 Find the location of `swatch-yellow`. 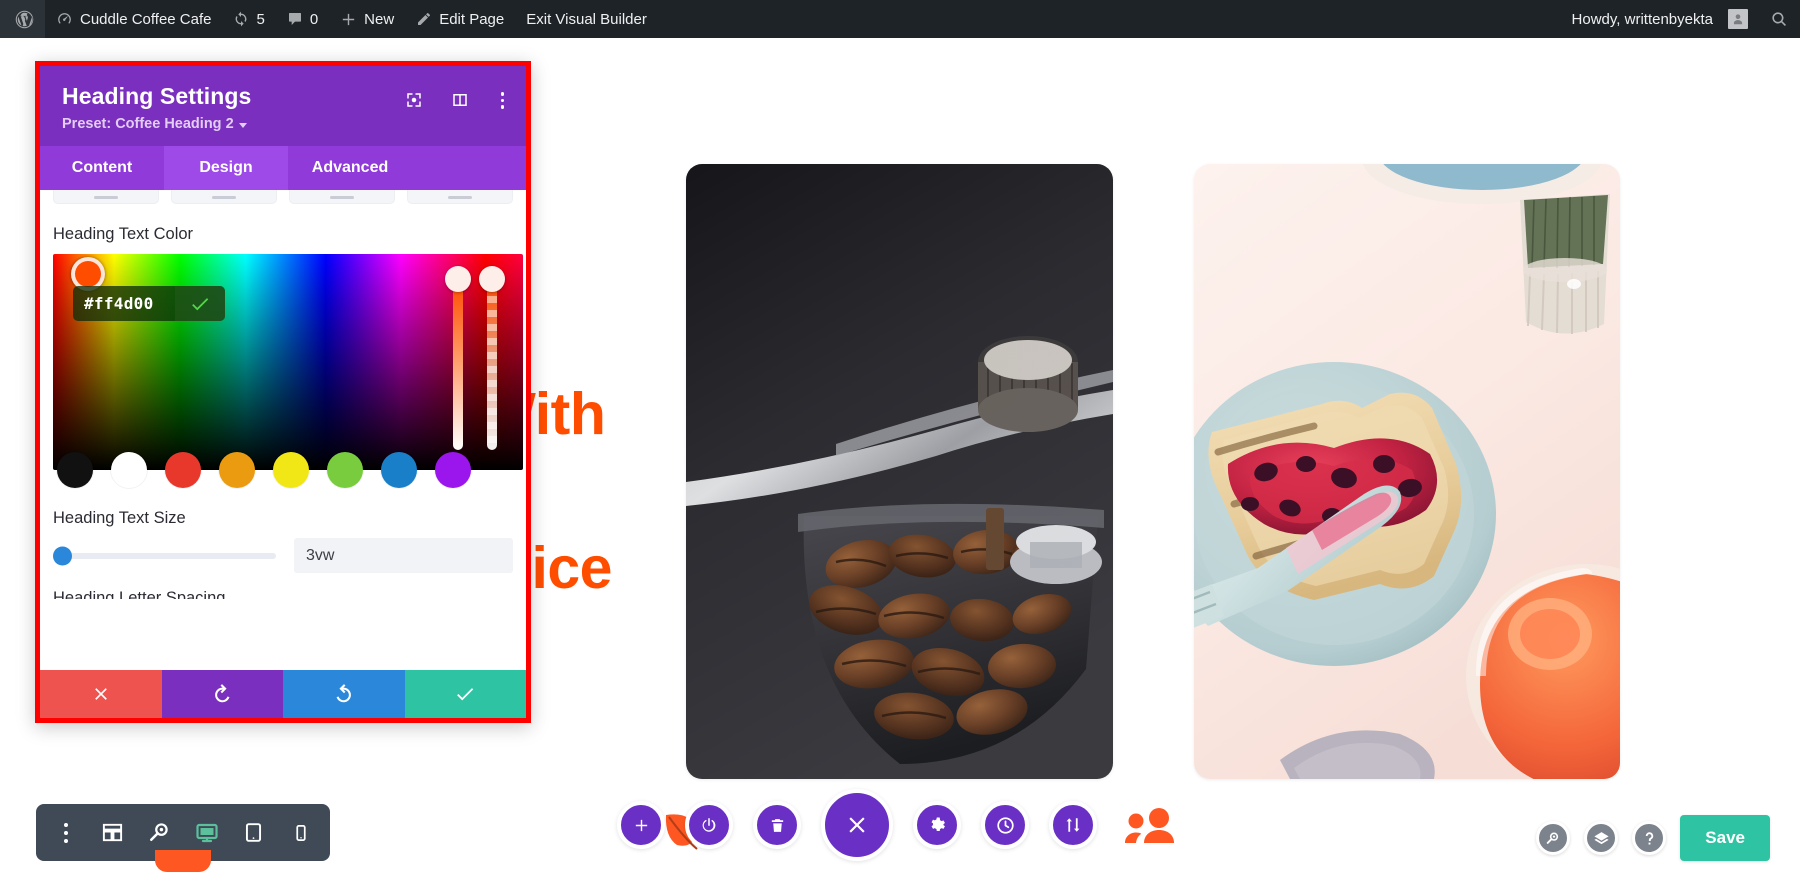

swatch-yellow is located at coordinates (291, 470).